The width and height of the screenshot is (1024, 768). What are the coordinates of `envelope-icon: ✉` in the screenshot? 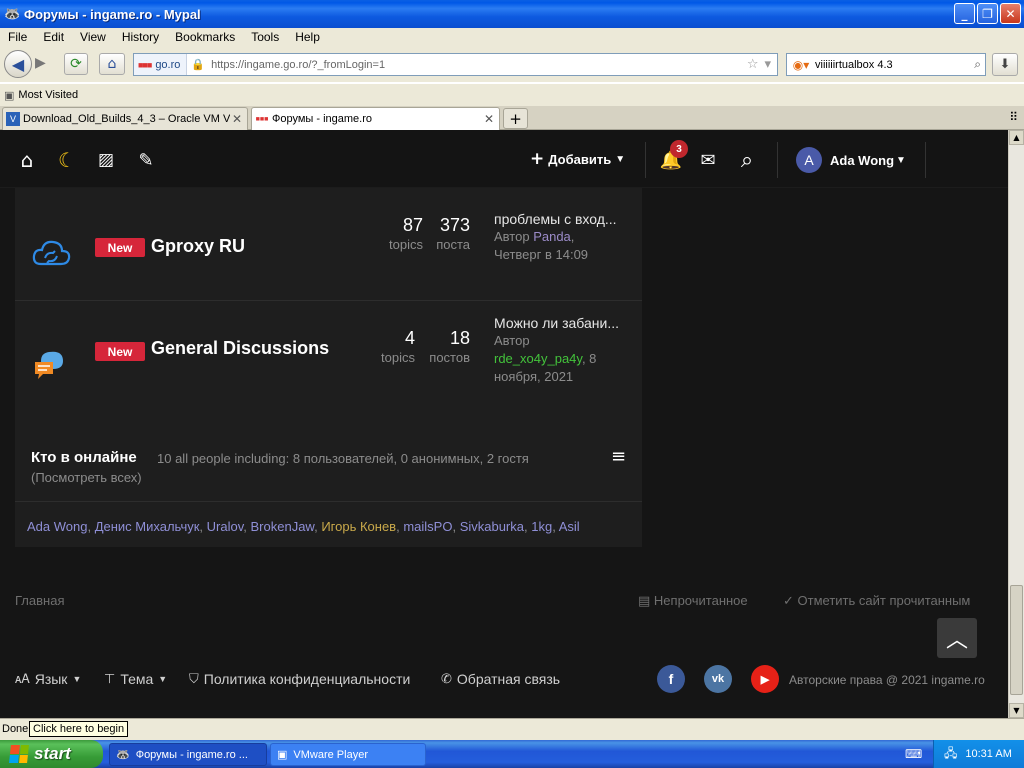 It's located at (708, 160).